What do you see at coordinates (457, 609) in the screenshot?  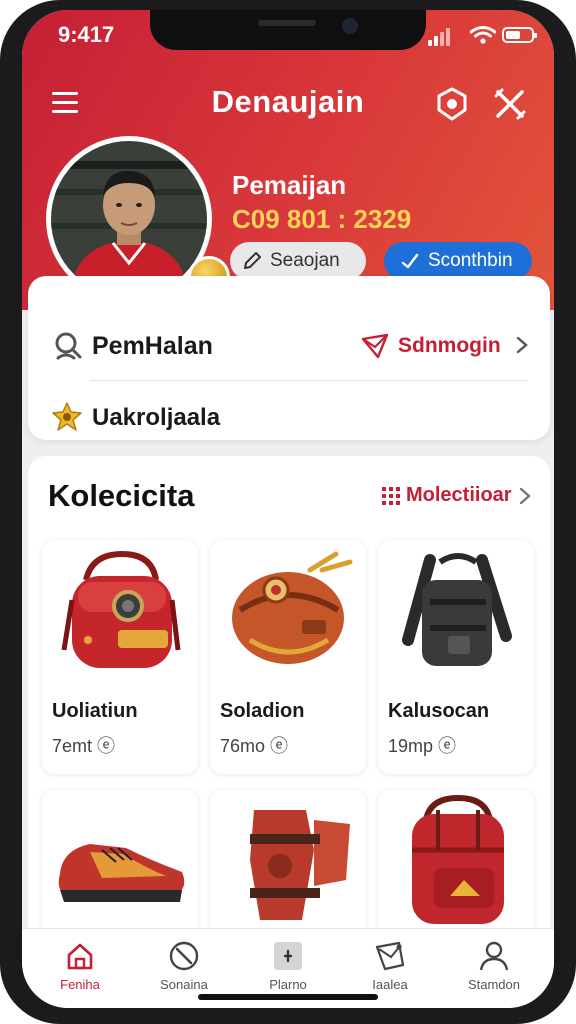 I see `black-backpack-image` at bounding box center [457, 609].